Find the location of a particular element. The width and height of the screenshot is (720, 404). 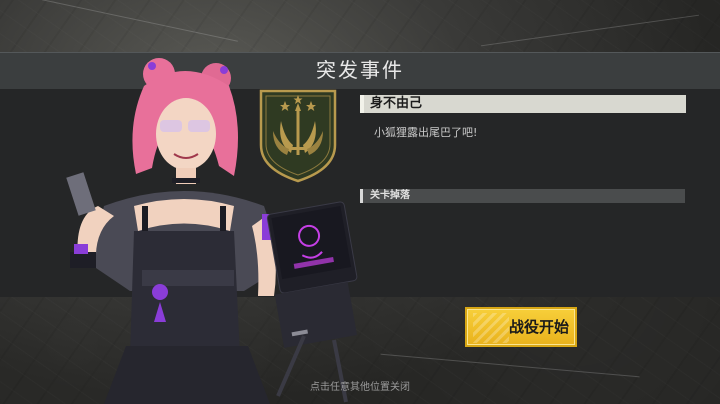

event-name: 身不由己 is located at coordinates (396, 103).